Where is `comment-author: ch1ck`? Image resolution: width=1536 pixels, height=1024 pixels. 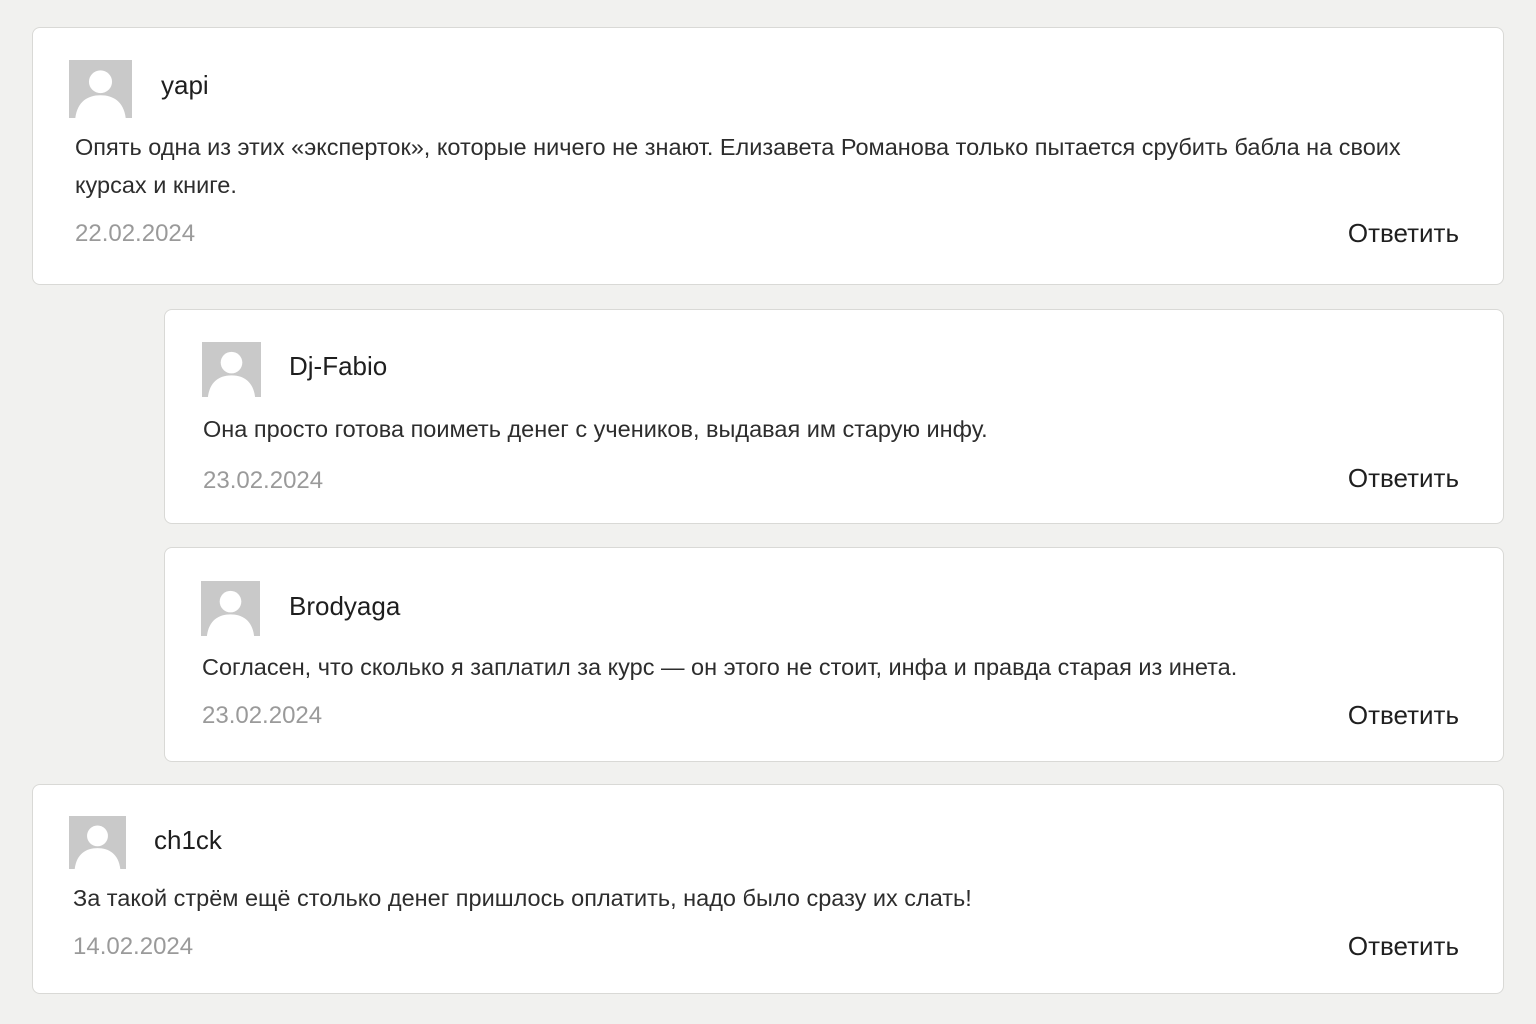
comment-author: ch1ck is located at coordinates (188, 840).